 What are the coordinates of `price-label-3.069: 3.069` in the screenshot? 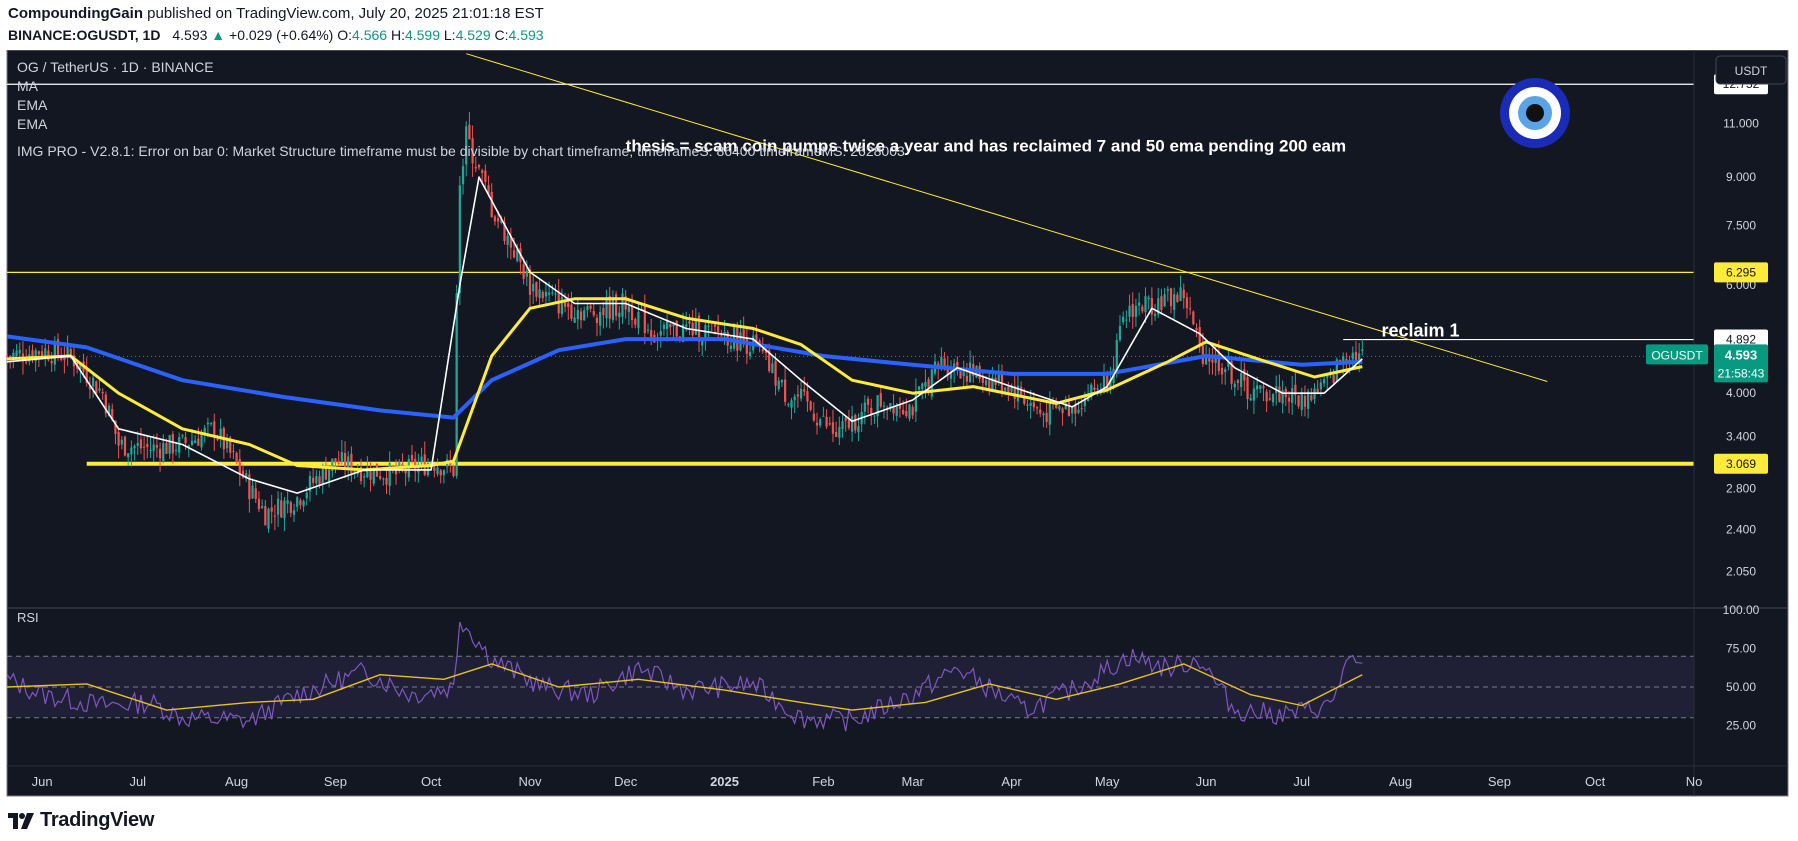 It's located at (1741, 463).